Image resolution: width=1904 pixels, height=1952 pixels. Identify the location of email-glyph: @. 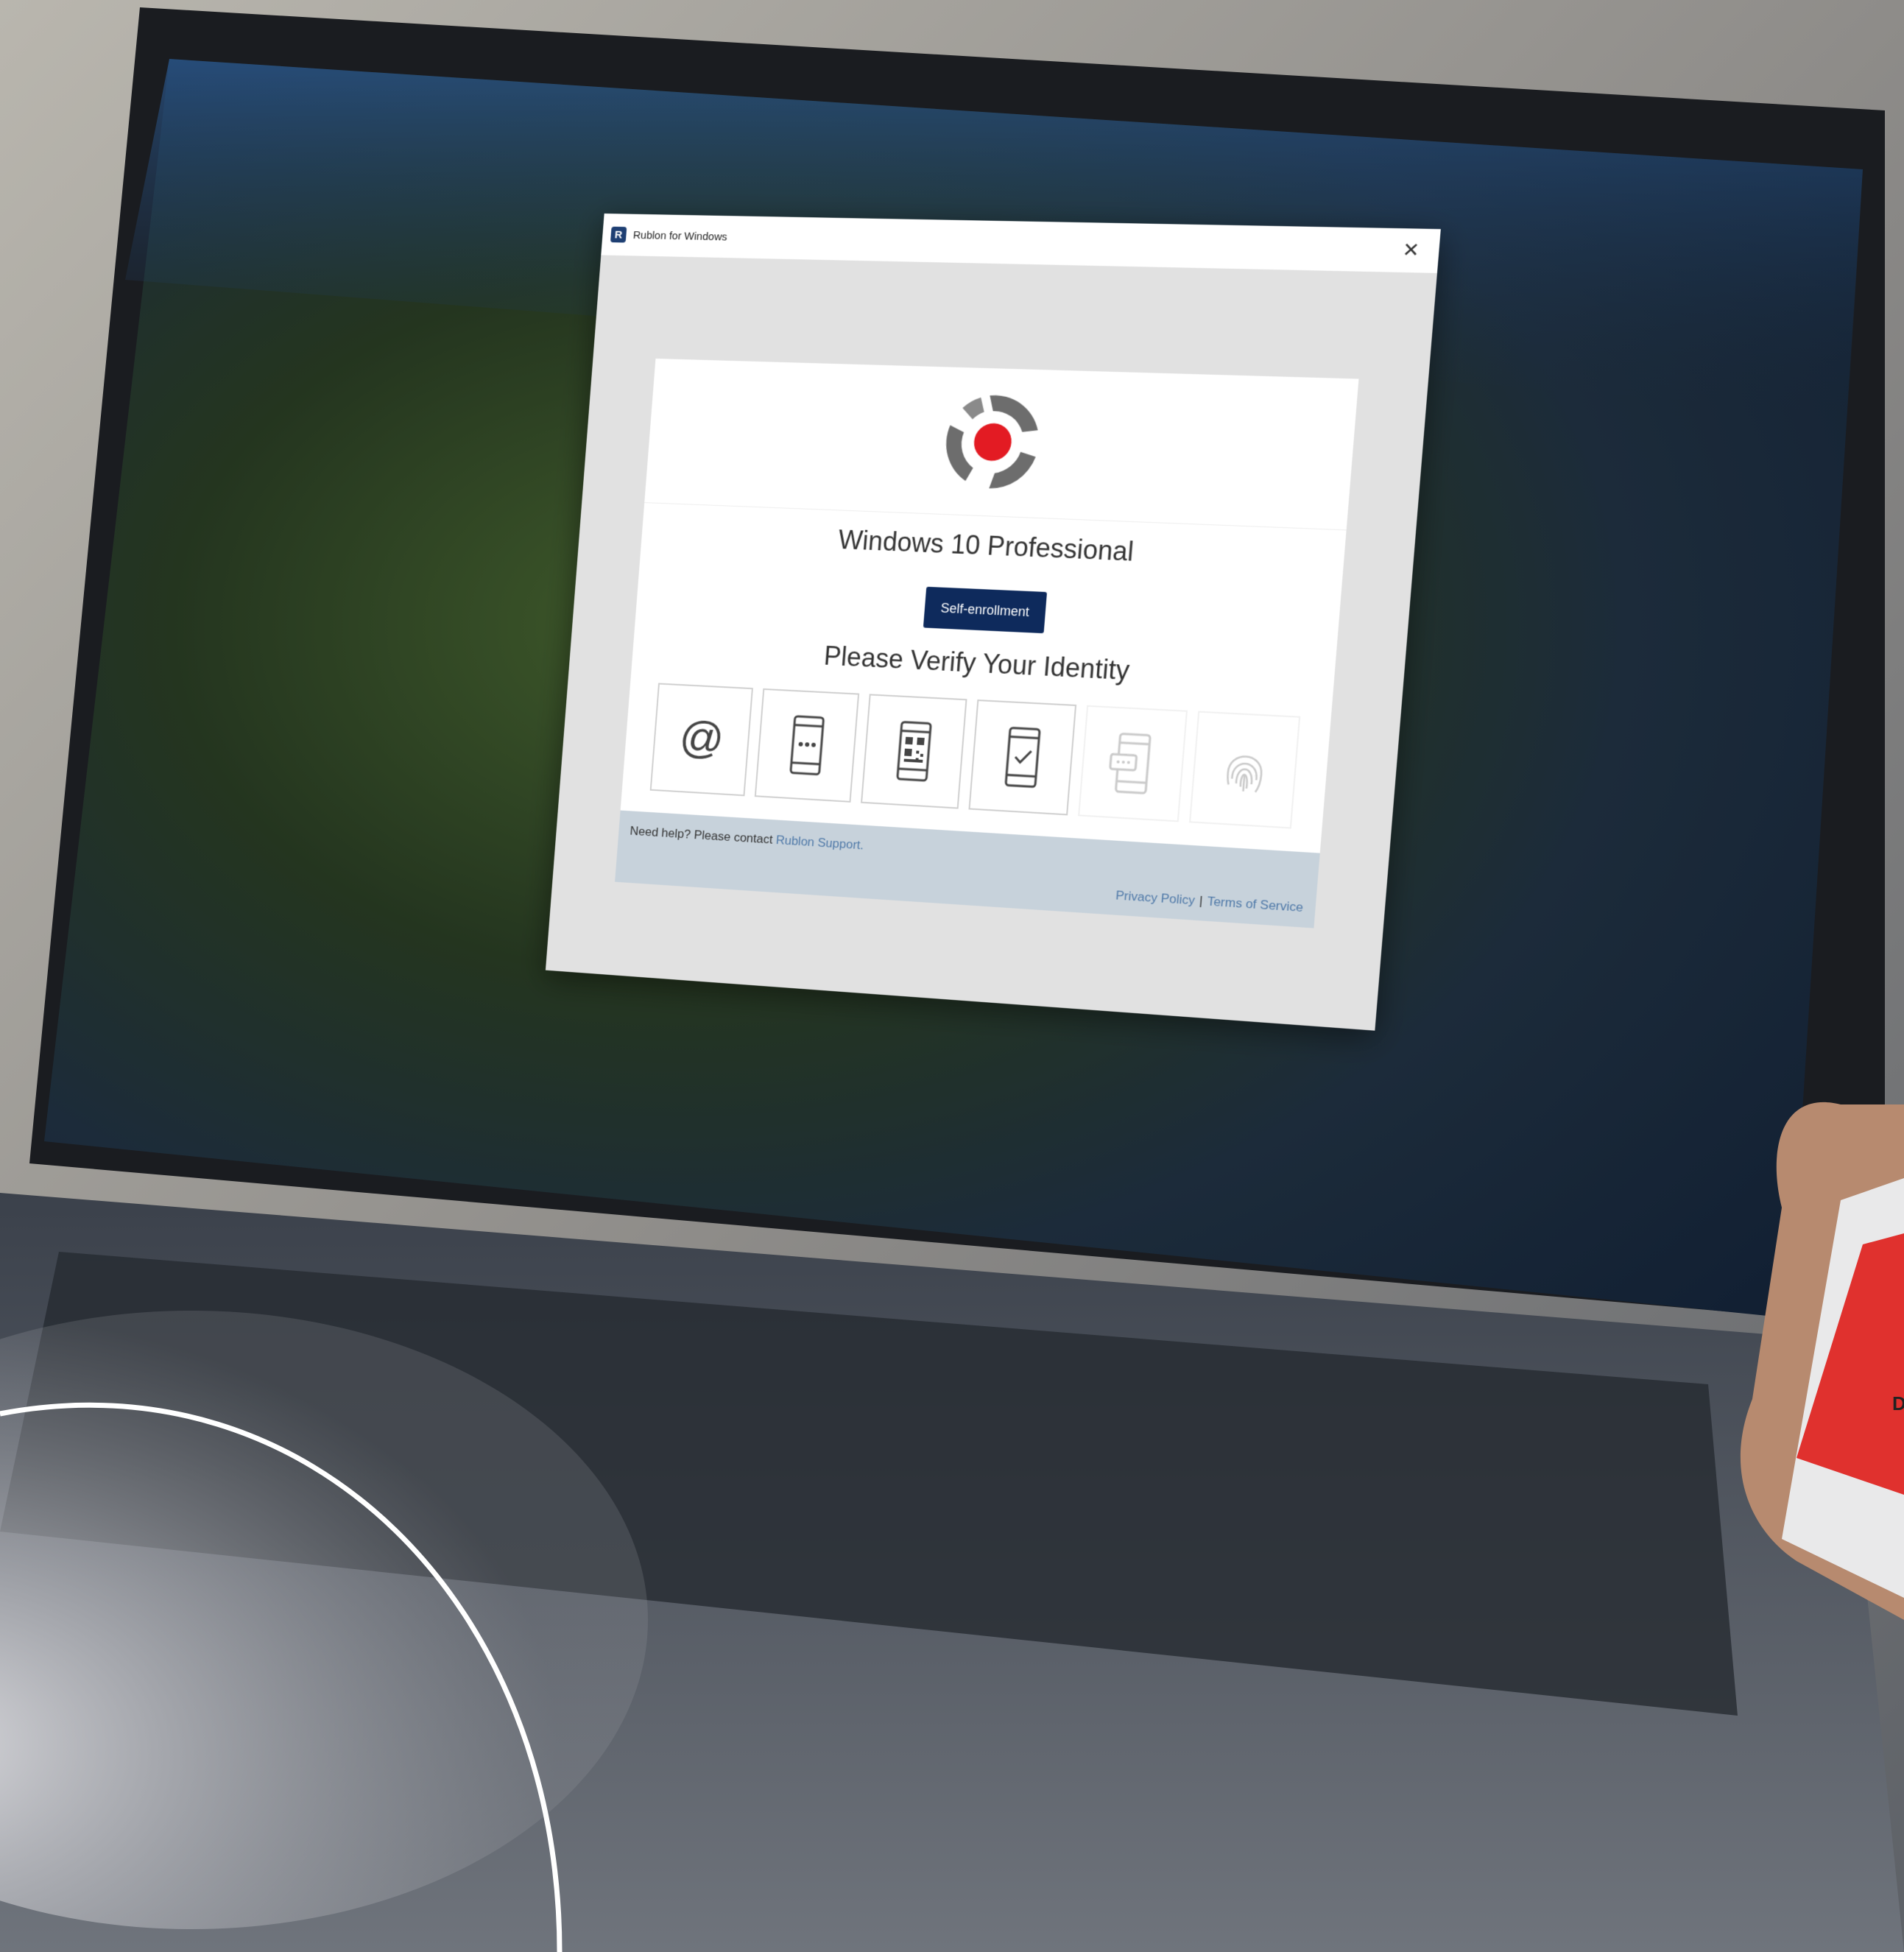
(701, 737).